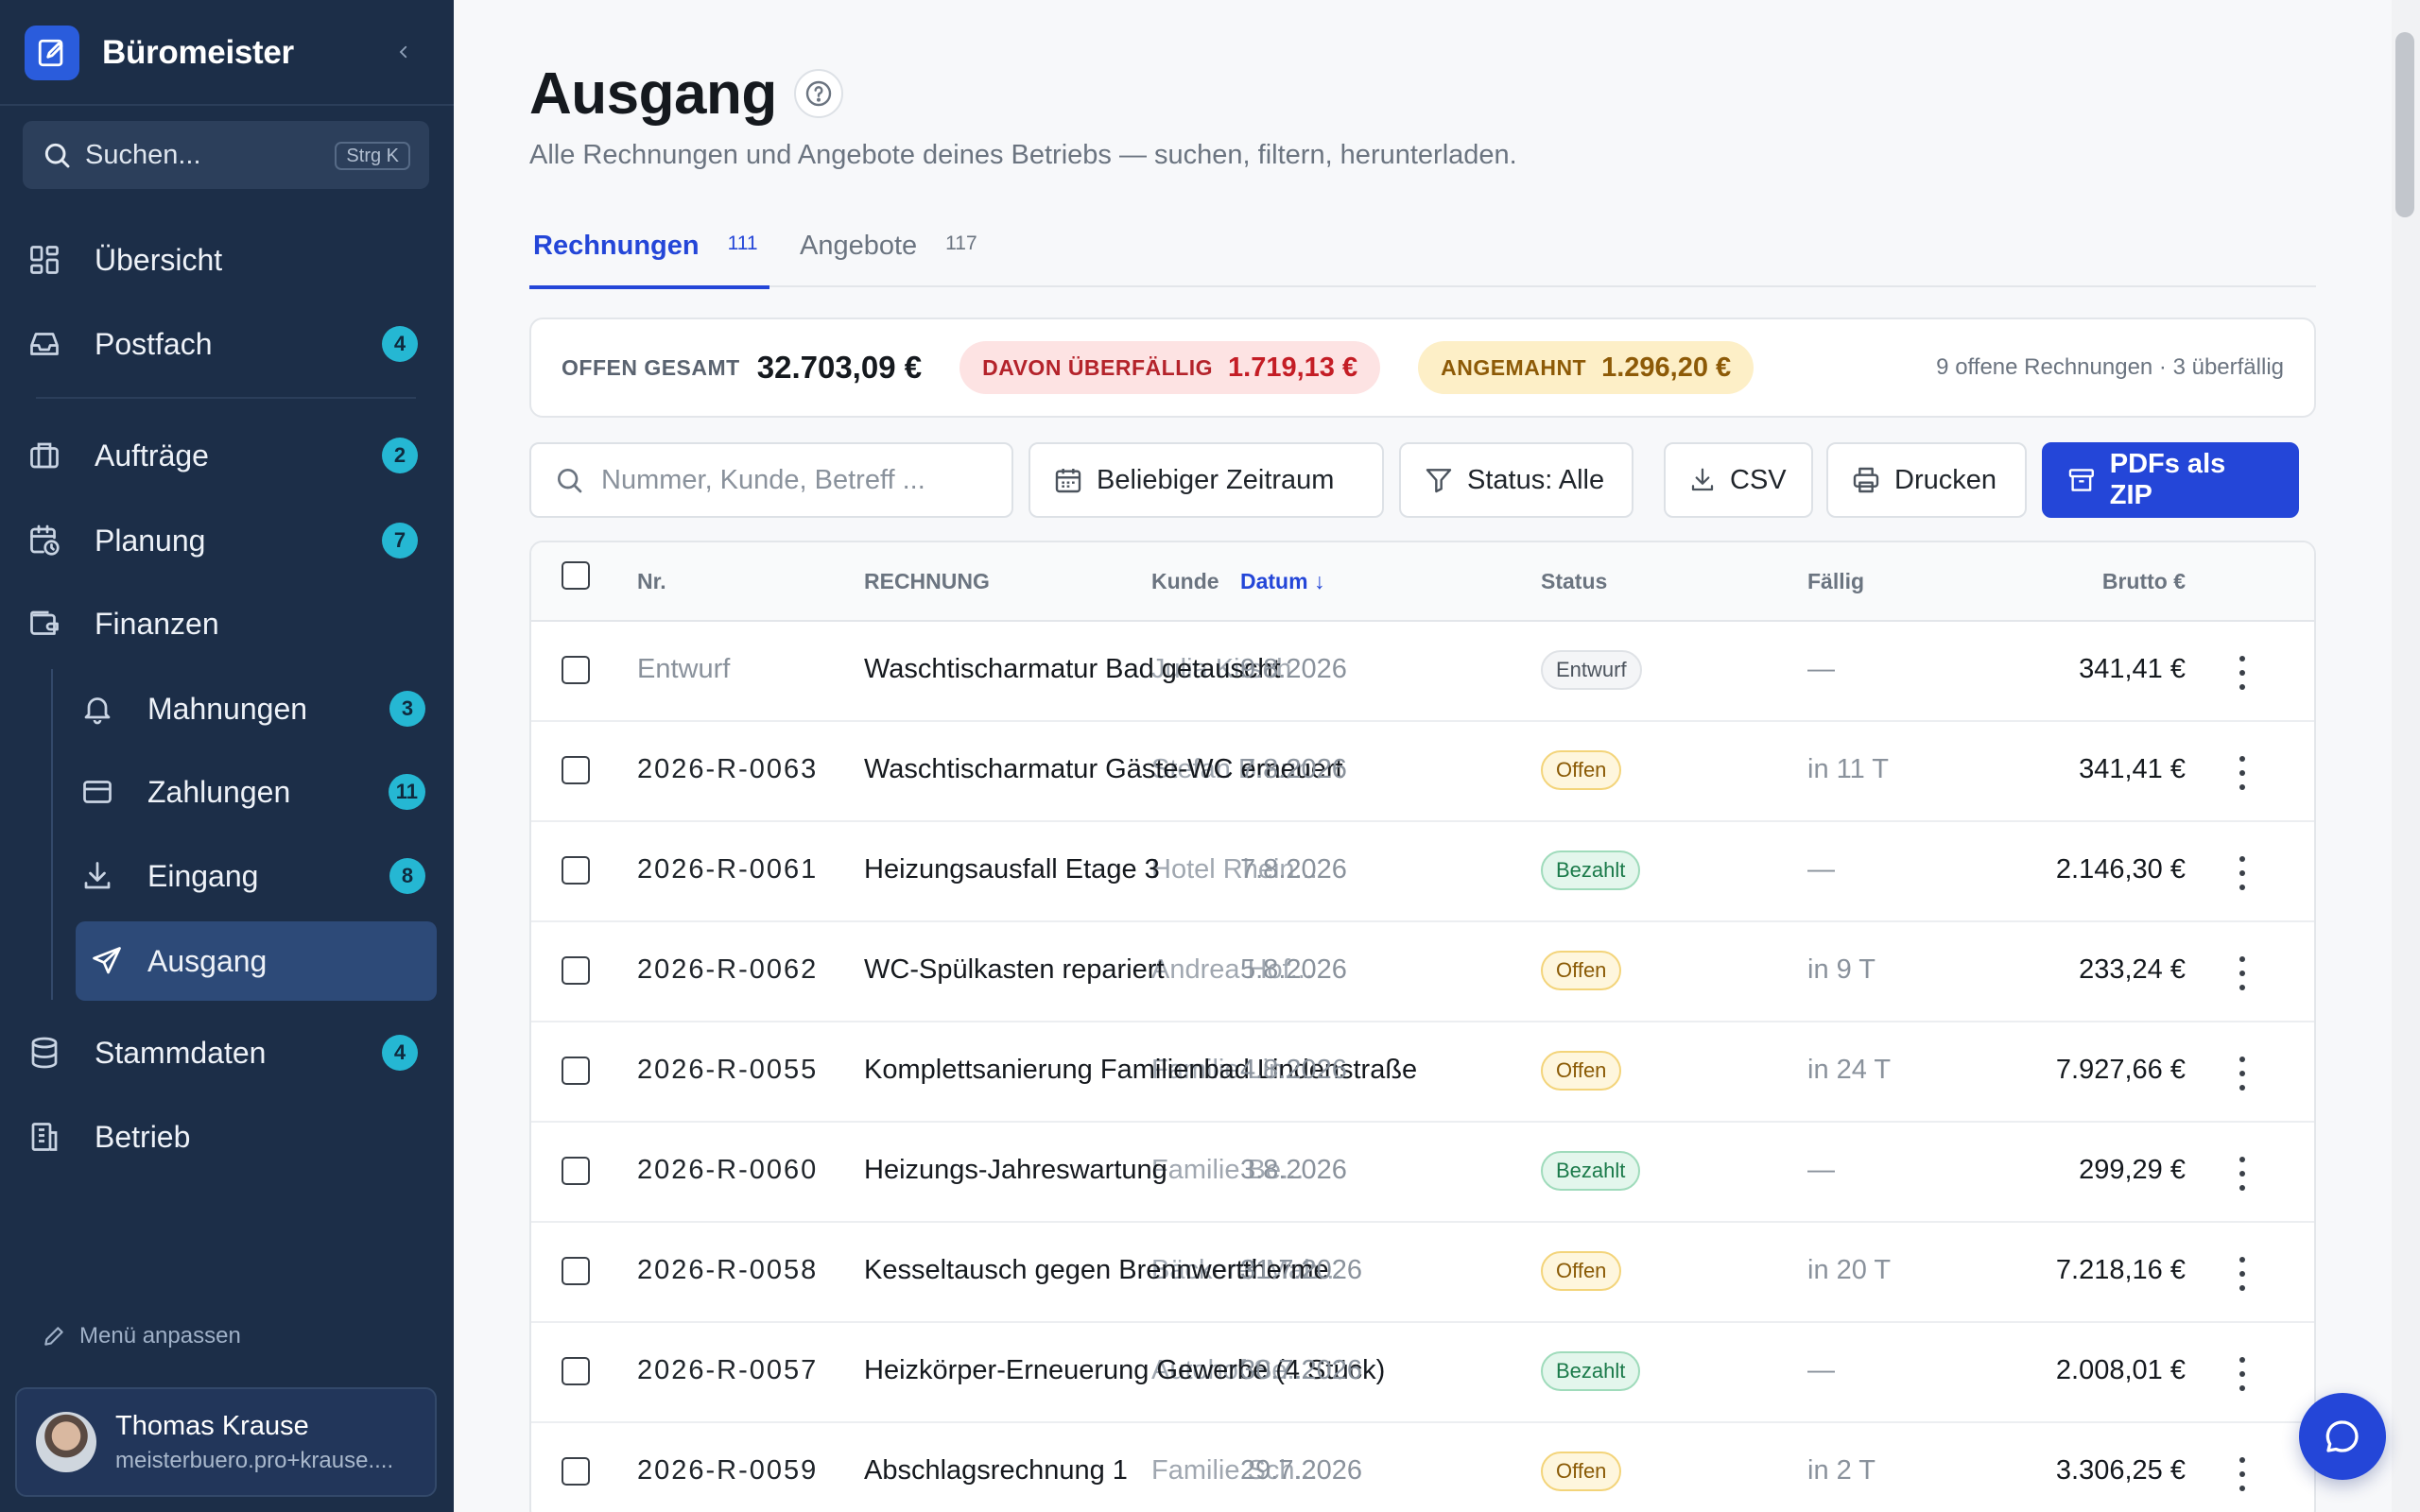 The height and width of the screenshot is (1512, 2420). I want to click on sidebar-item-postfach: Postfach 4, so click(226, 344).